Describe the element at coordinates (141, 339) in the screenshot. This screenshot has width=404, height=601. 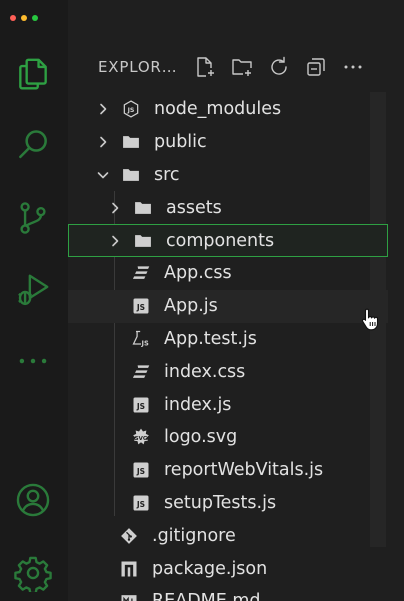
I see `test-js-icon: JS` at that location.